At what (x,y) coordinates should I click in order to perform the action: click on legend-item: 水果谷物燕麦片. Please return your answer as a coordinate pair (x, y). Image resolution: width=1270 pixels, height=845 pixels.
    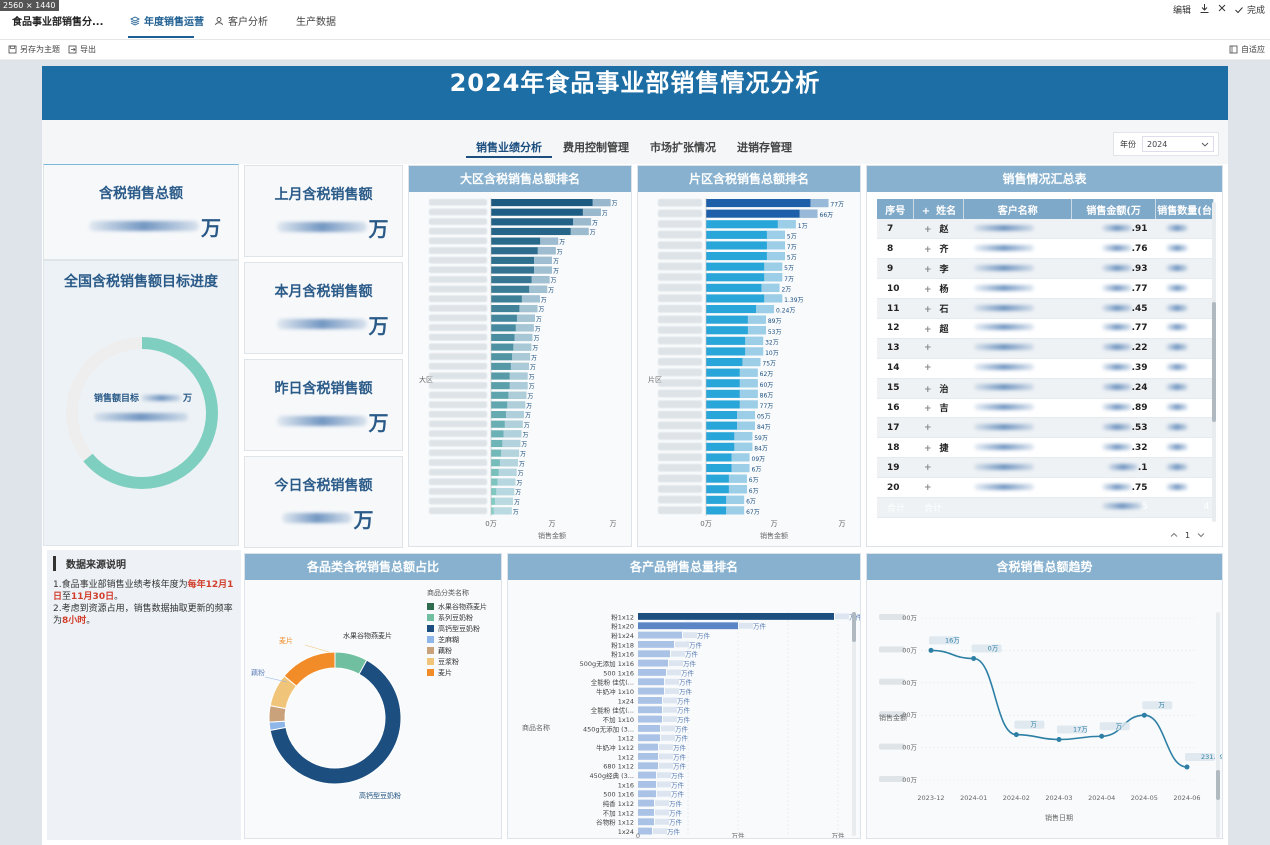
    Looking at the image, I should click on (457, 606).